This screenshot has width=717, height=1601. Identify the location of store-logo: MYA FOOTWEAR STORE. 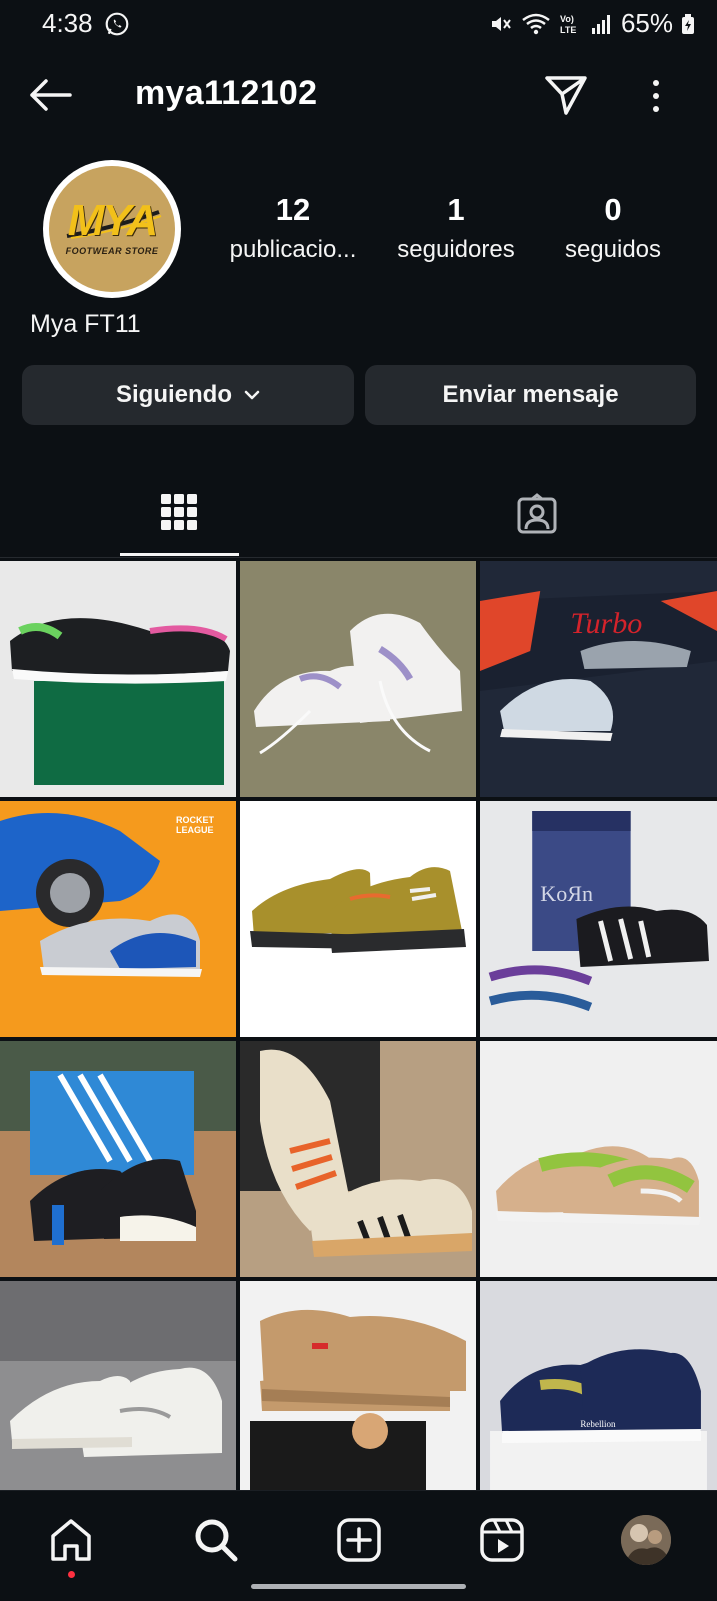
(112, 229).